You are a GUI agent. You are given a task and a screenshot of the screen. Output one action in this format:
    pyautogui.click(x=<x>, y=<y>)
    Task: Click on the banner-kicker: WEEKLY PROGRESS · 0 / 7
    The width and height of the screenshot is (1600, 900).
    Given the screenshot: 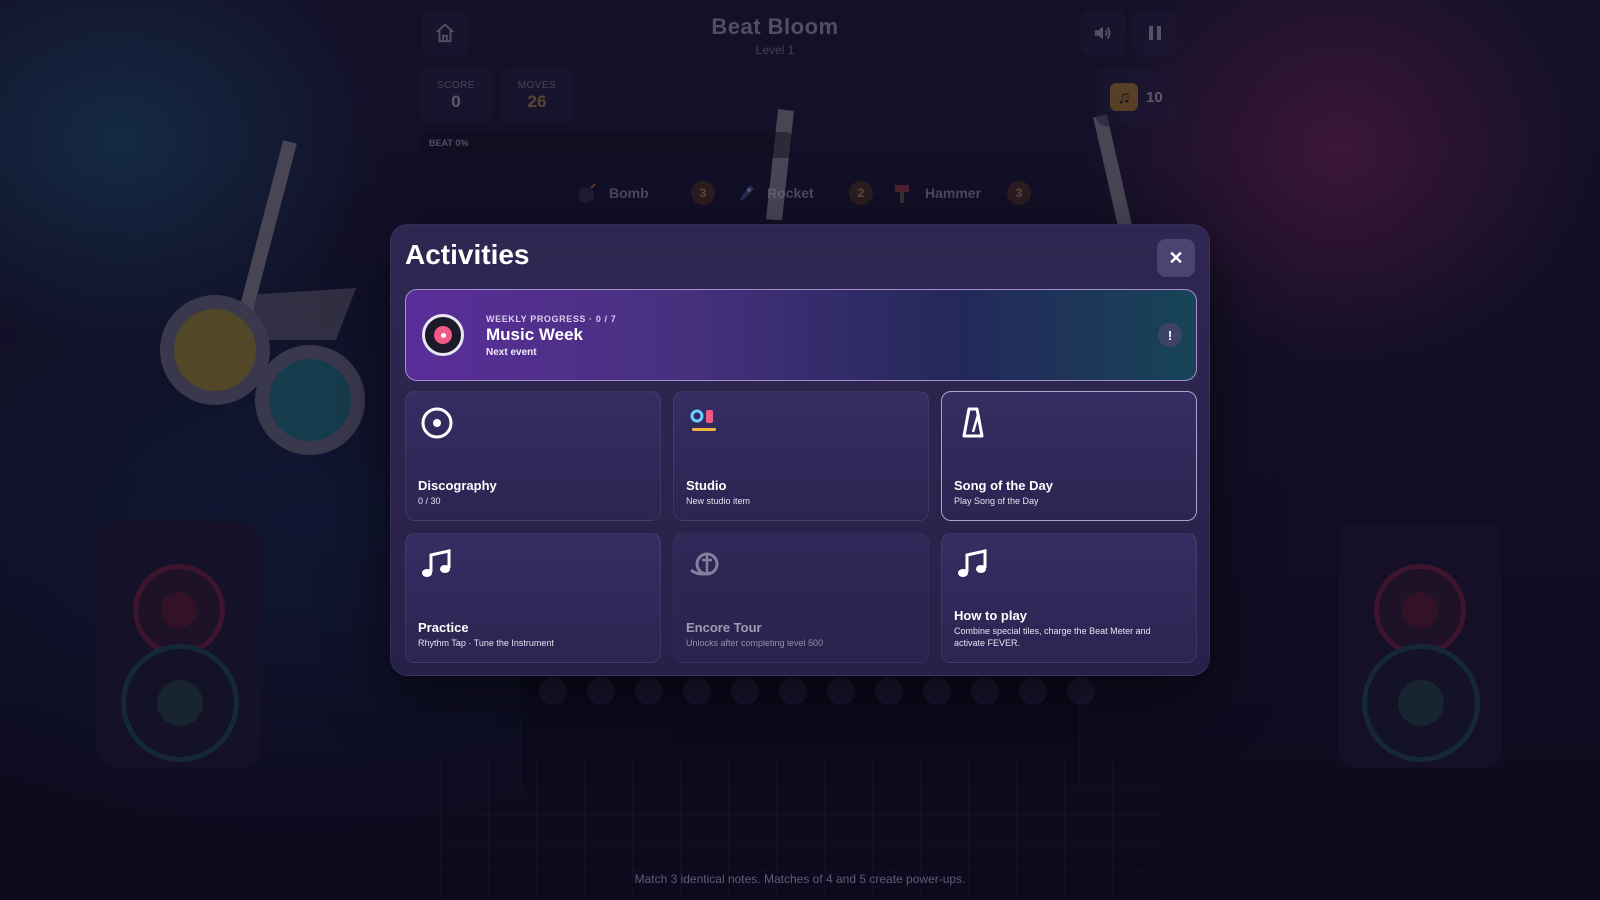 What is the action you would take?
    pyautogui.click(x=551, y=319)
    